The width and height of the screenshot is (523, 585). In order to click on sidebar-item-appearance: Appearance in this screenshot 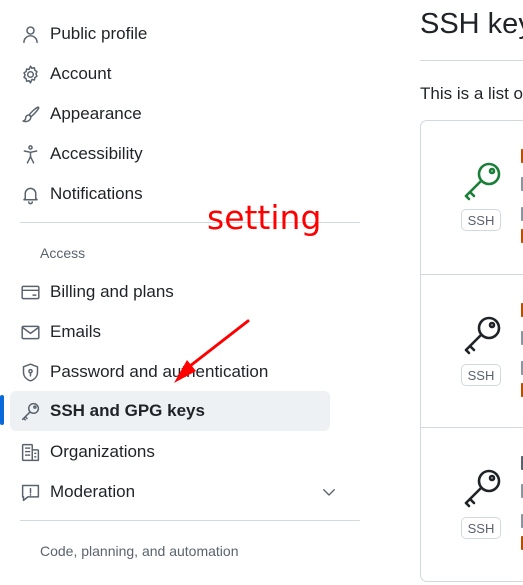, I will do `click(170, 114)`.